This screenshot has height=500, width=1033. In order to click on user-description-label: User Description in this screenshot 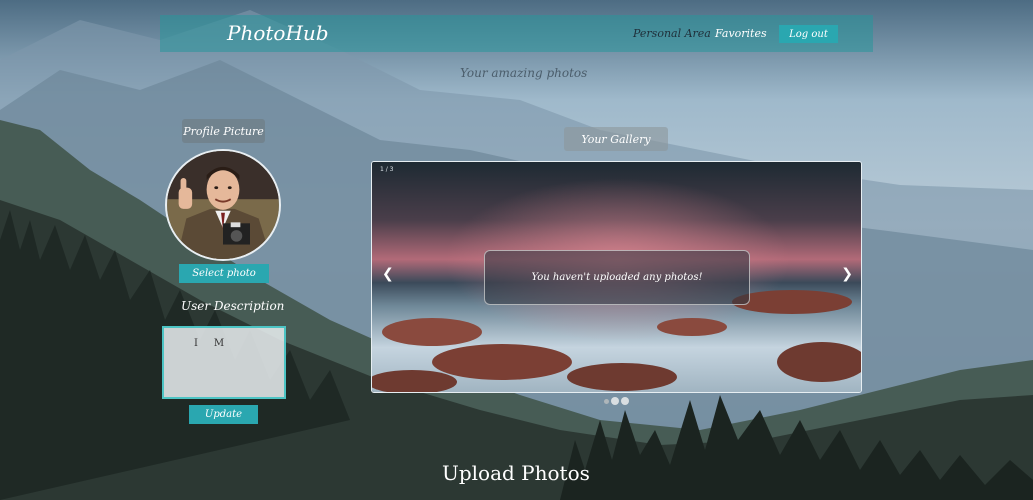, I will do `click(233, 306)`.